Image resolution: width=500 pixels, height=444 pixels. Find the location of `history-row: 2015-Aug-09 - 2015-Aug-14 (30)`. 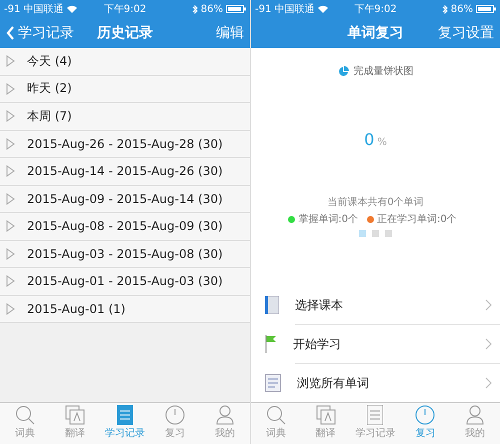

history-row: 2015-Aug-09 - 2015-Aug-14 (30) is located at coordinates (125, 199).